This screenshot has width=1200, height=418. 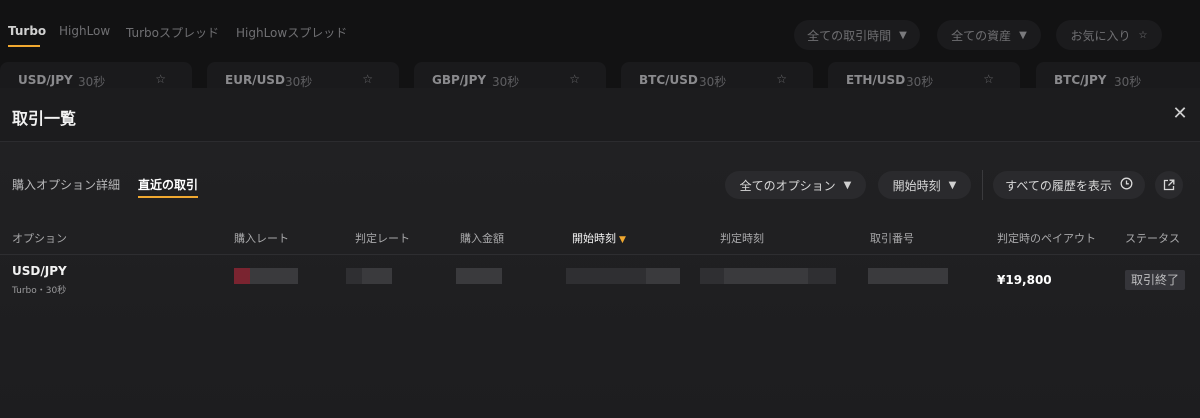 I want to click on favorites-filter: お気に入り ☆, so click(x=1109, y=35).